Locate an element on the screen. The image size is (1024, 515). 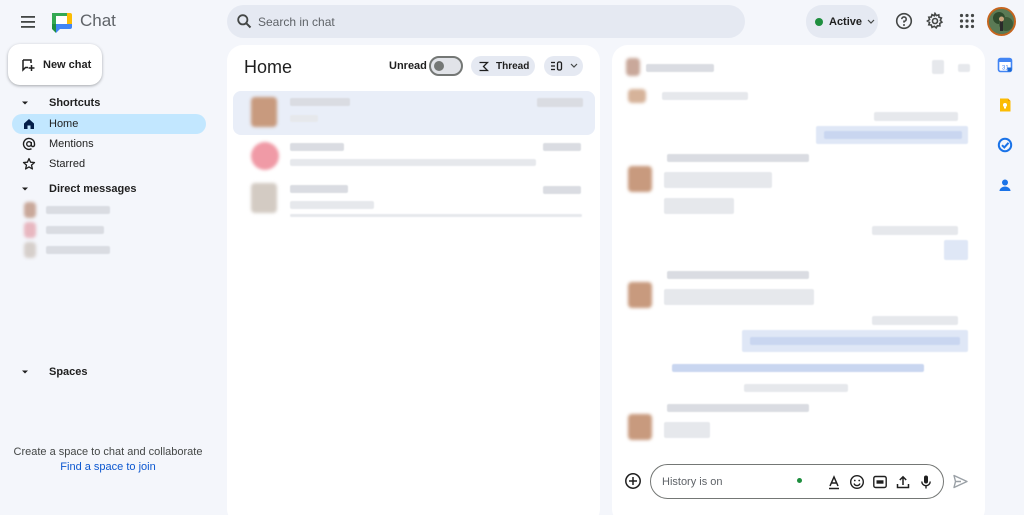
apps-grid-icon is located at coordinates (967, 21).